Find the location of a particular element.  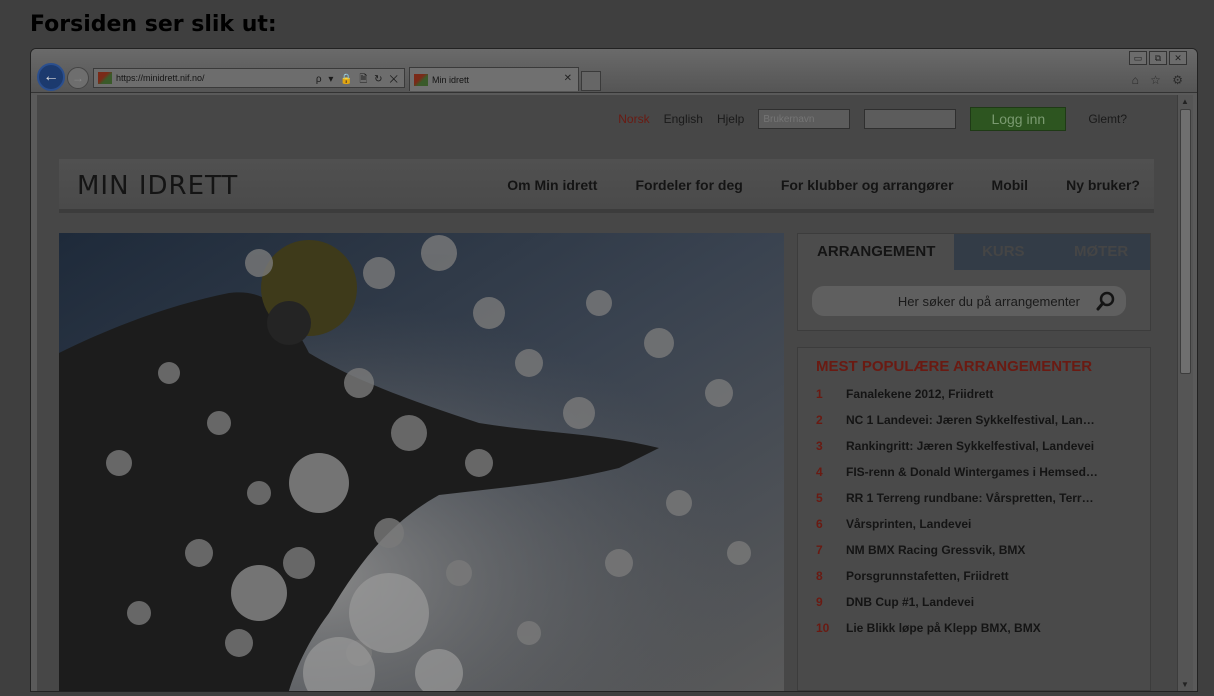

list-item: 6 Vårsprinten, Landevei is located at coordinates (974, 524).